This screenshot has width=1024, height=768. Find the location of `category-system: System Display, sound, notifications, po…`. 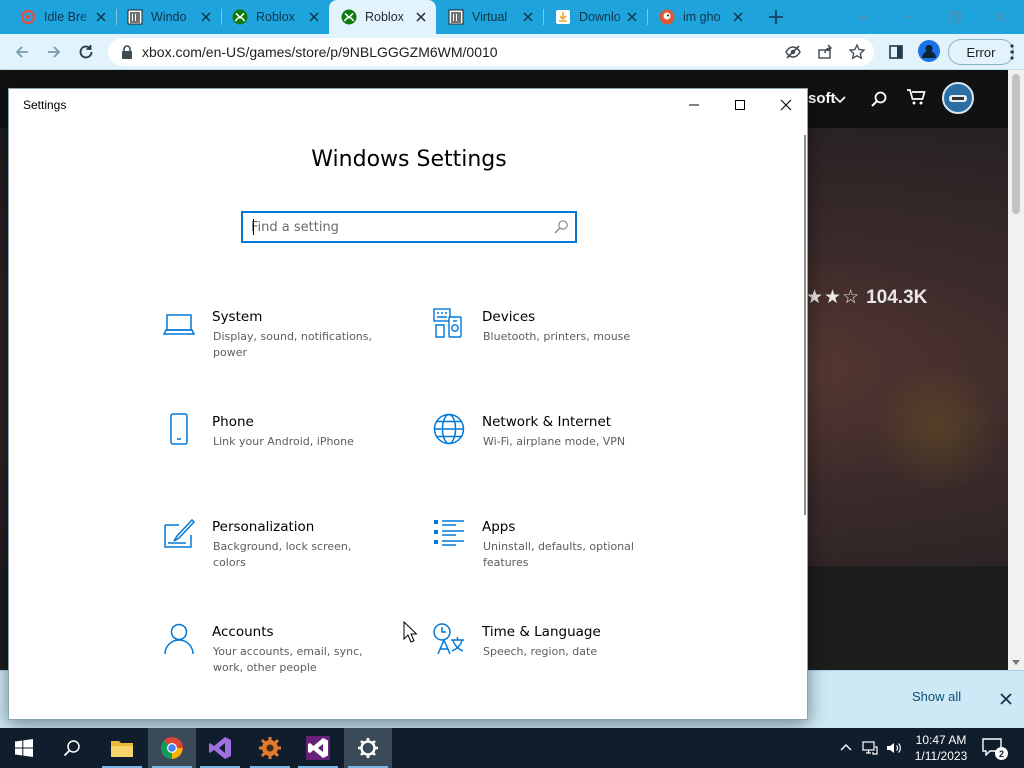

category-system: System Display, sound, notifications, po… is located at coordinates (287, 342).